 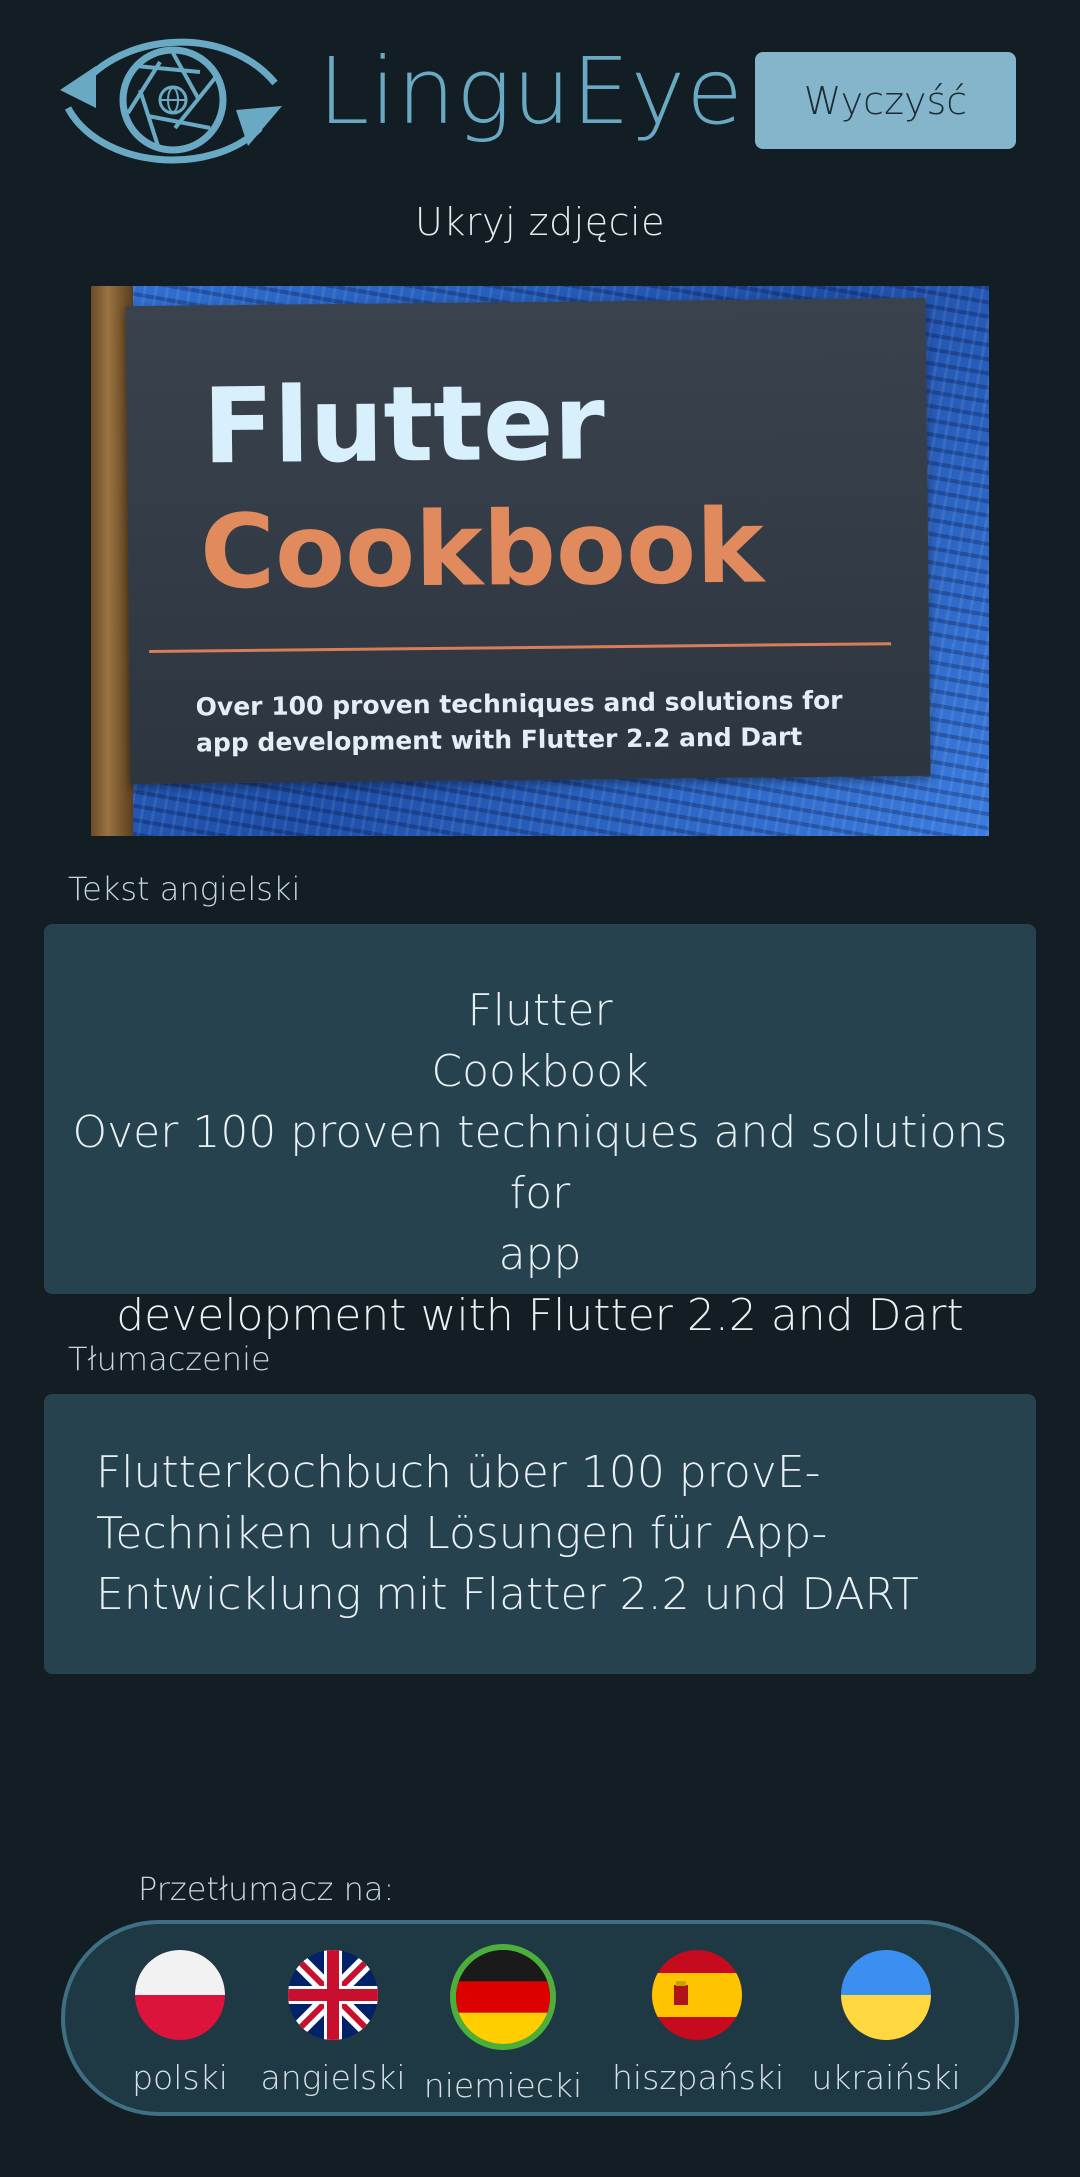 What do you see at coordinates (180, 2077) in the screenshot?
I see `language-label: polski` at bounding box center [180, 2077].